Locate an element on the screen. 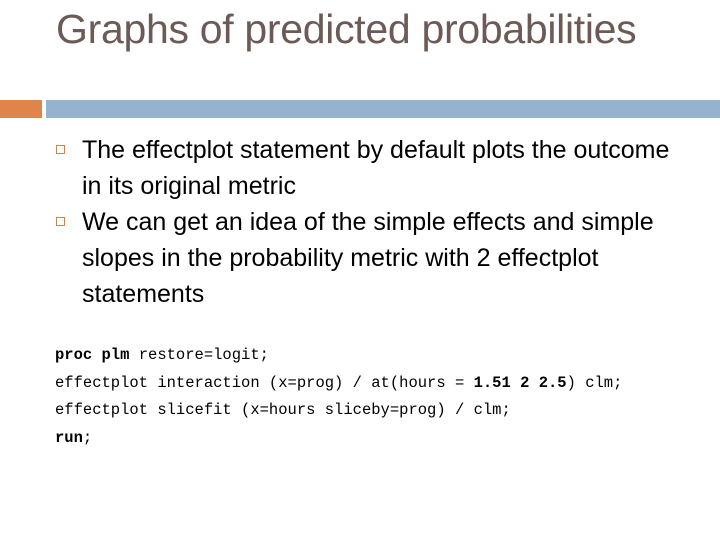 Image resolution: width=720 pixels, height=540 pixels. code-values: 1.51 2 2.5 is located at coordinates (520, 382).